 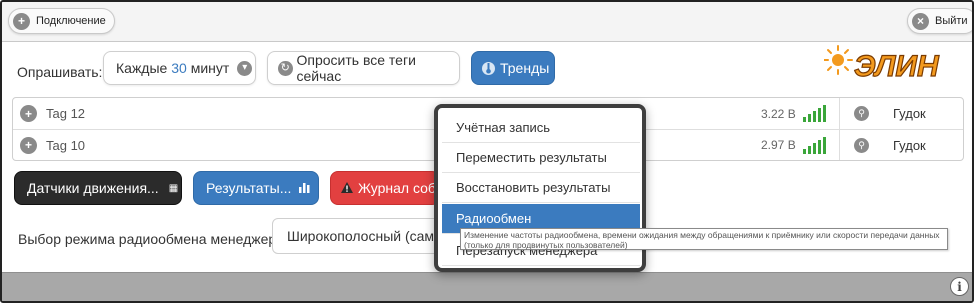 What do you see at coordinates (778, 113) in the screenshot?
I see `tag-voltage: 3.22 В` at bounding box center [778, 113].